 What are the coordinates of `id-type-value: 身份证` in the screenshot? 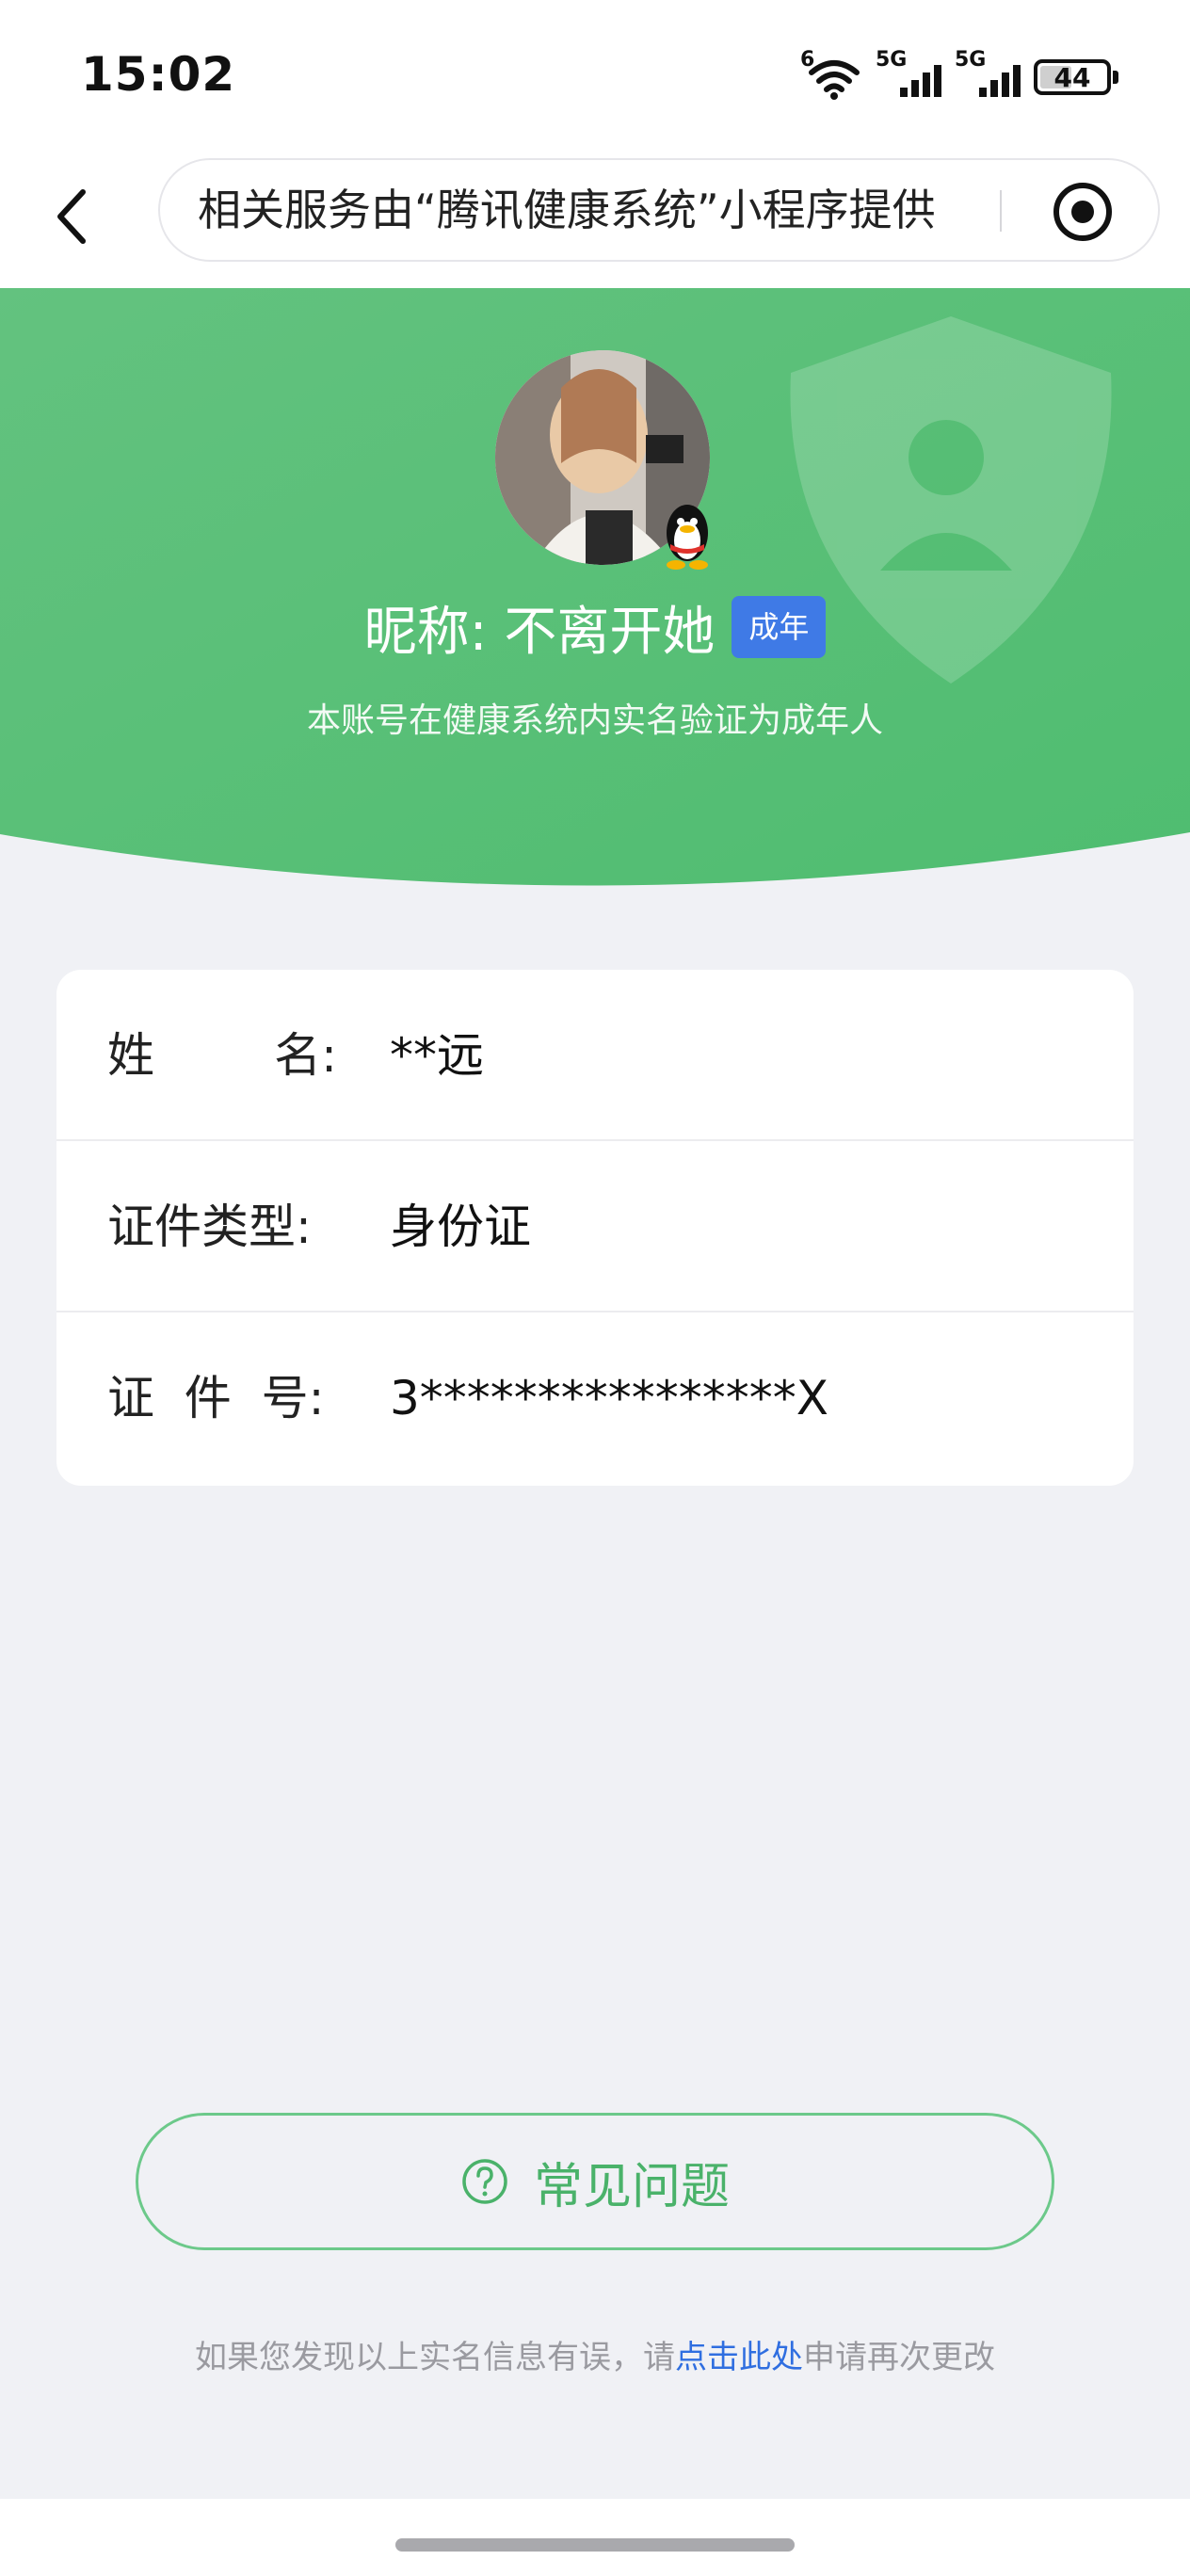 It's located at (460, 1226).